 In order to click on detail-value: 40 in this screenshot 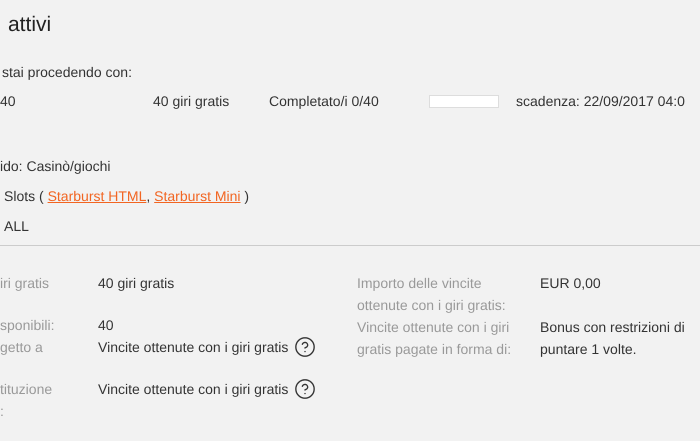, I will do `click(106, 325)`.